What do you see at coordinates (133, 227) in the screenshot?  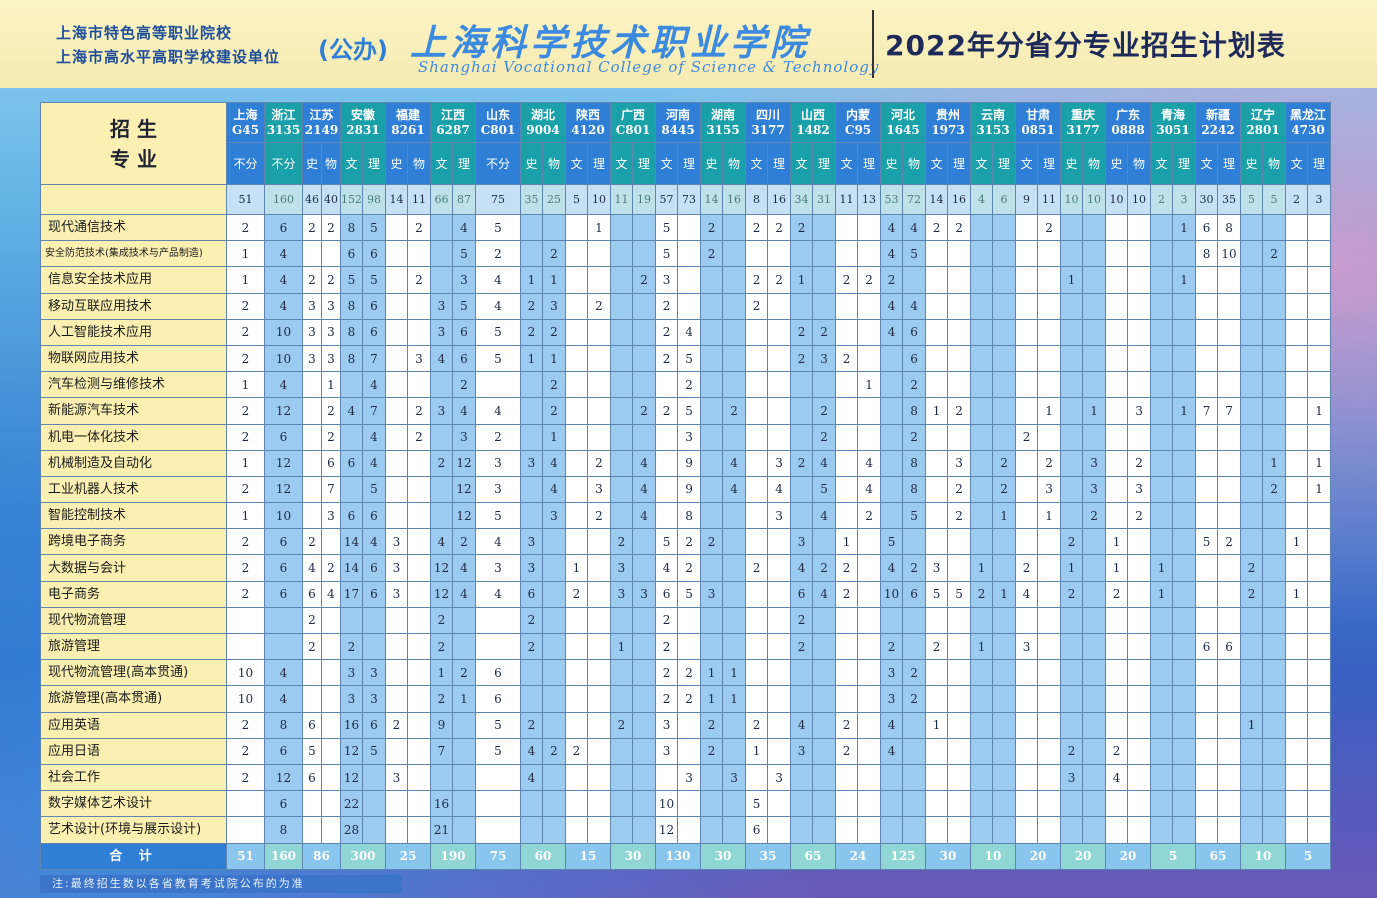 I see `major-name: 现代通信技术` at bounding box center [133, 227].